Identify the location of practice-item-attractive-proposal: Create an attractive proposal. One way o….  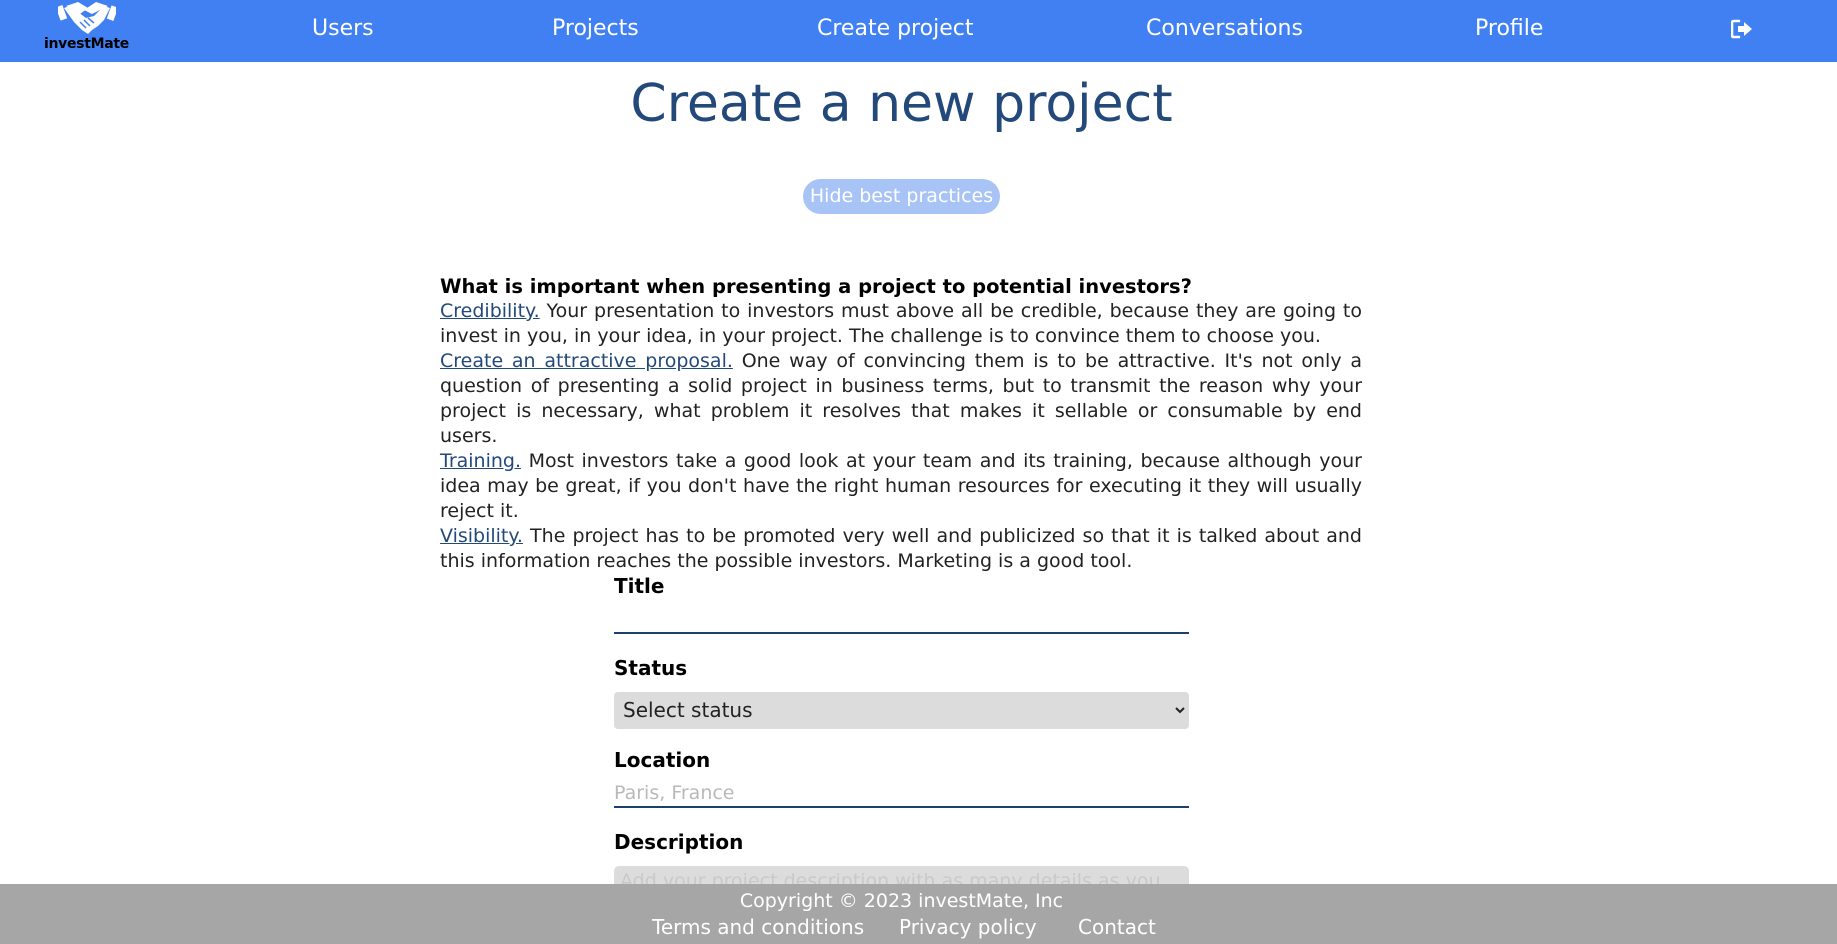
(901, 399).